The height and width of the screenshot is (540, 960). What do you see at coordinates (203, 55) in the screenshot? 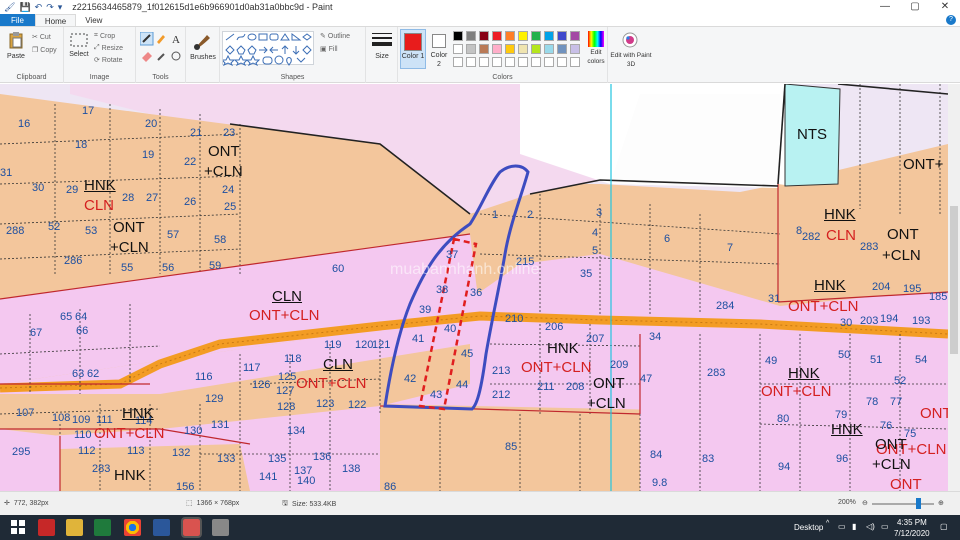
I see `brushes-group: Brushes` at bounding box center [203, 55].